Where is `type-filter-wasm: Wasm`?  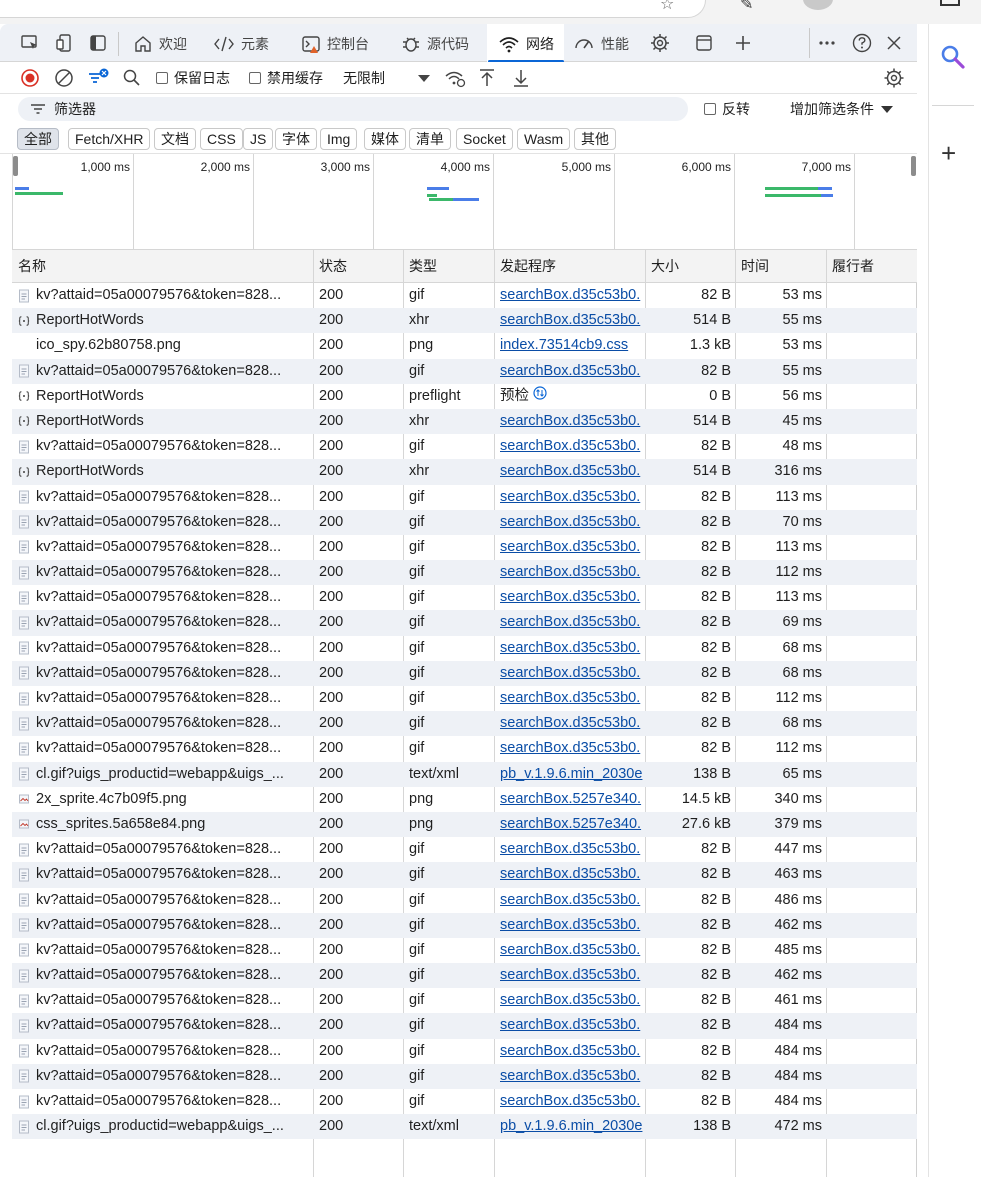 type-filter-wasm: Wasm is located at coordinates (544, 139).